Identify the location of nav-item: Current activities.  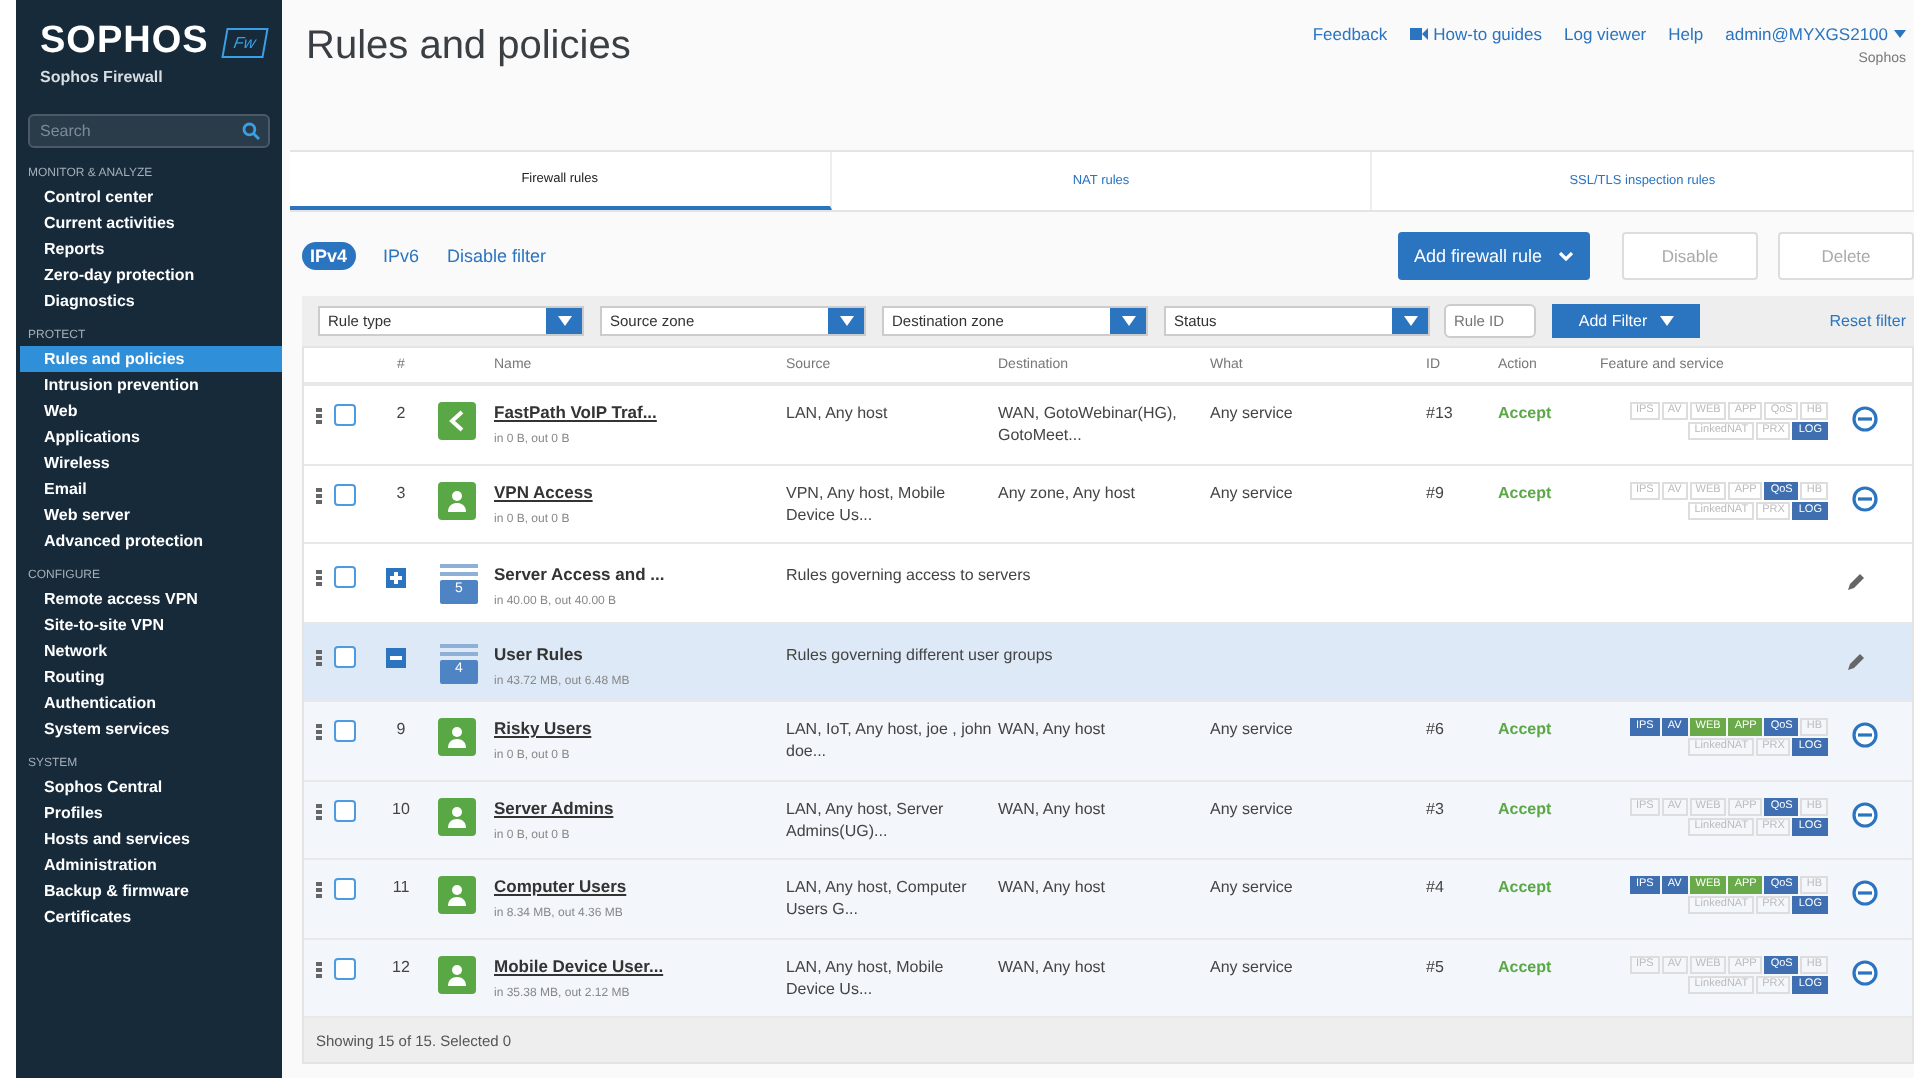
(151, 223).